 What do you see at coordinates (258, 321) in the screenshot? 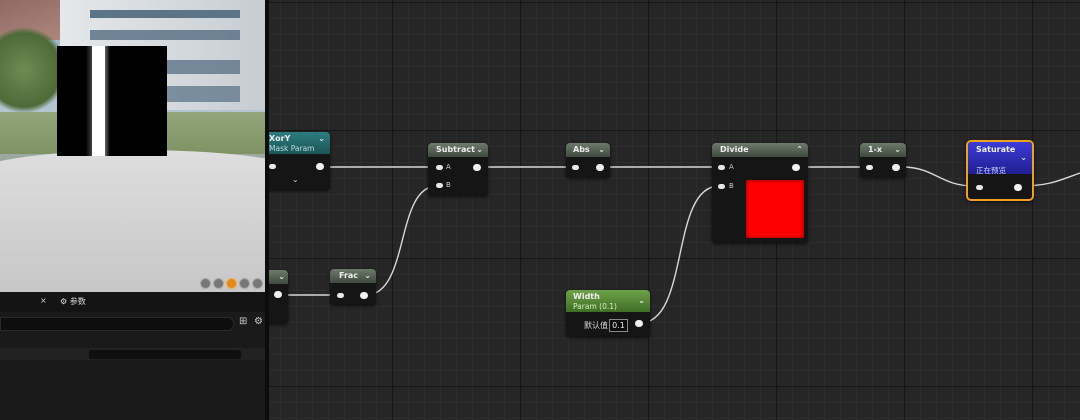
I see `gear-icon: ⚙` at bounding box center [258, 321].